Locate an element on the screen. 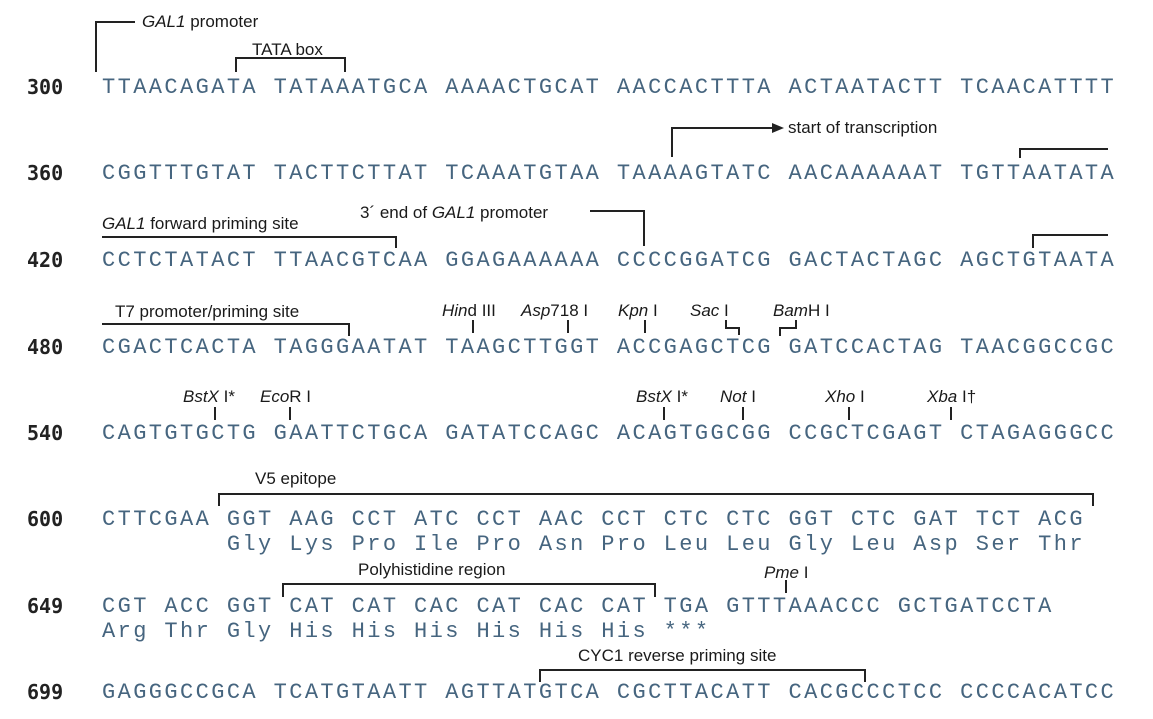  gal1-forward-bracket is located at coordinates (249, 242).